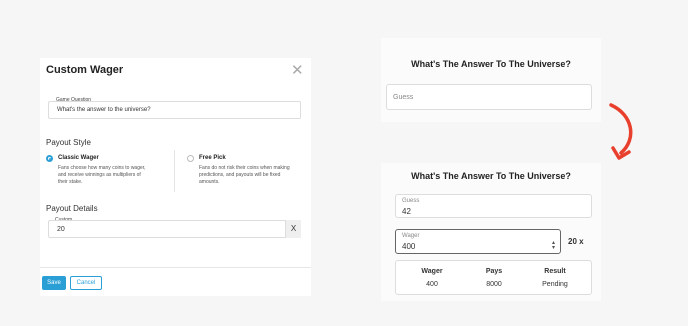 The width and height of the screenshot is (688, 326). Describe the element at coordinates (406, 211) in the screenshot. I see `guess-value: 42` at that location.